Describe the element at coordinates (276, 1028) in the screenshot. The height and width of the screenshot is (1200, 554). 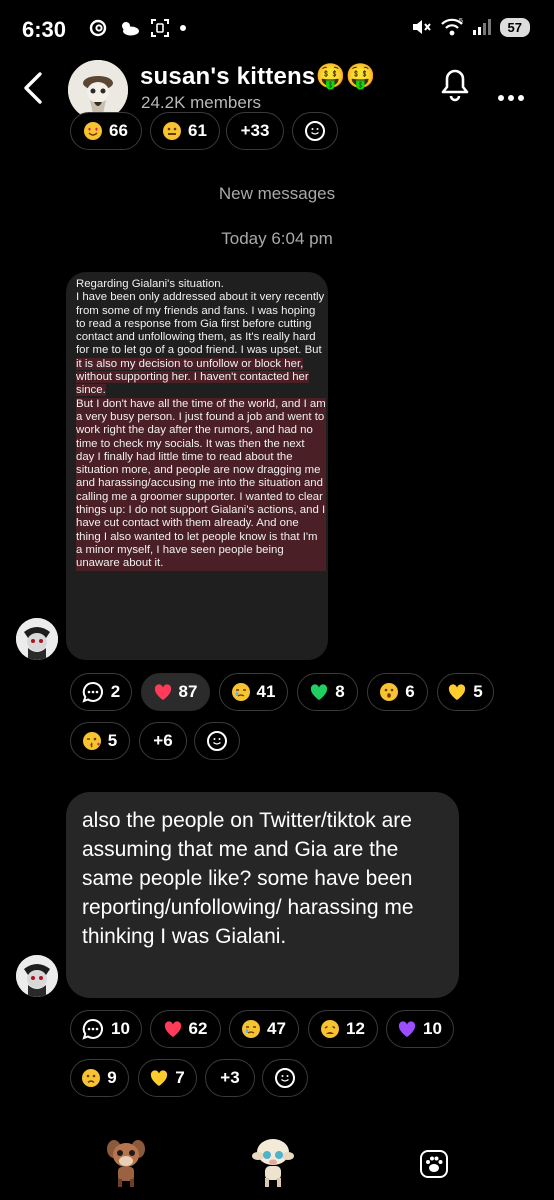
I see `reaction-count: 47` at that location.